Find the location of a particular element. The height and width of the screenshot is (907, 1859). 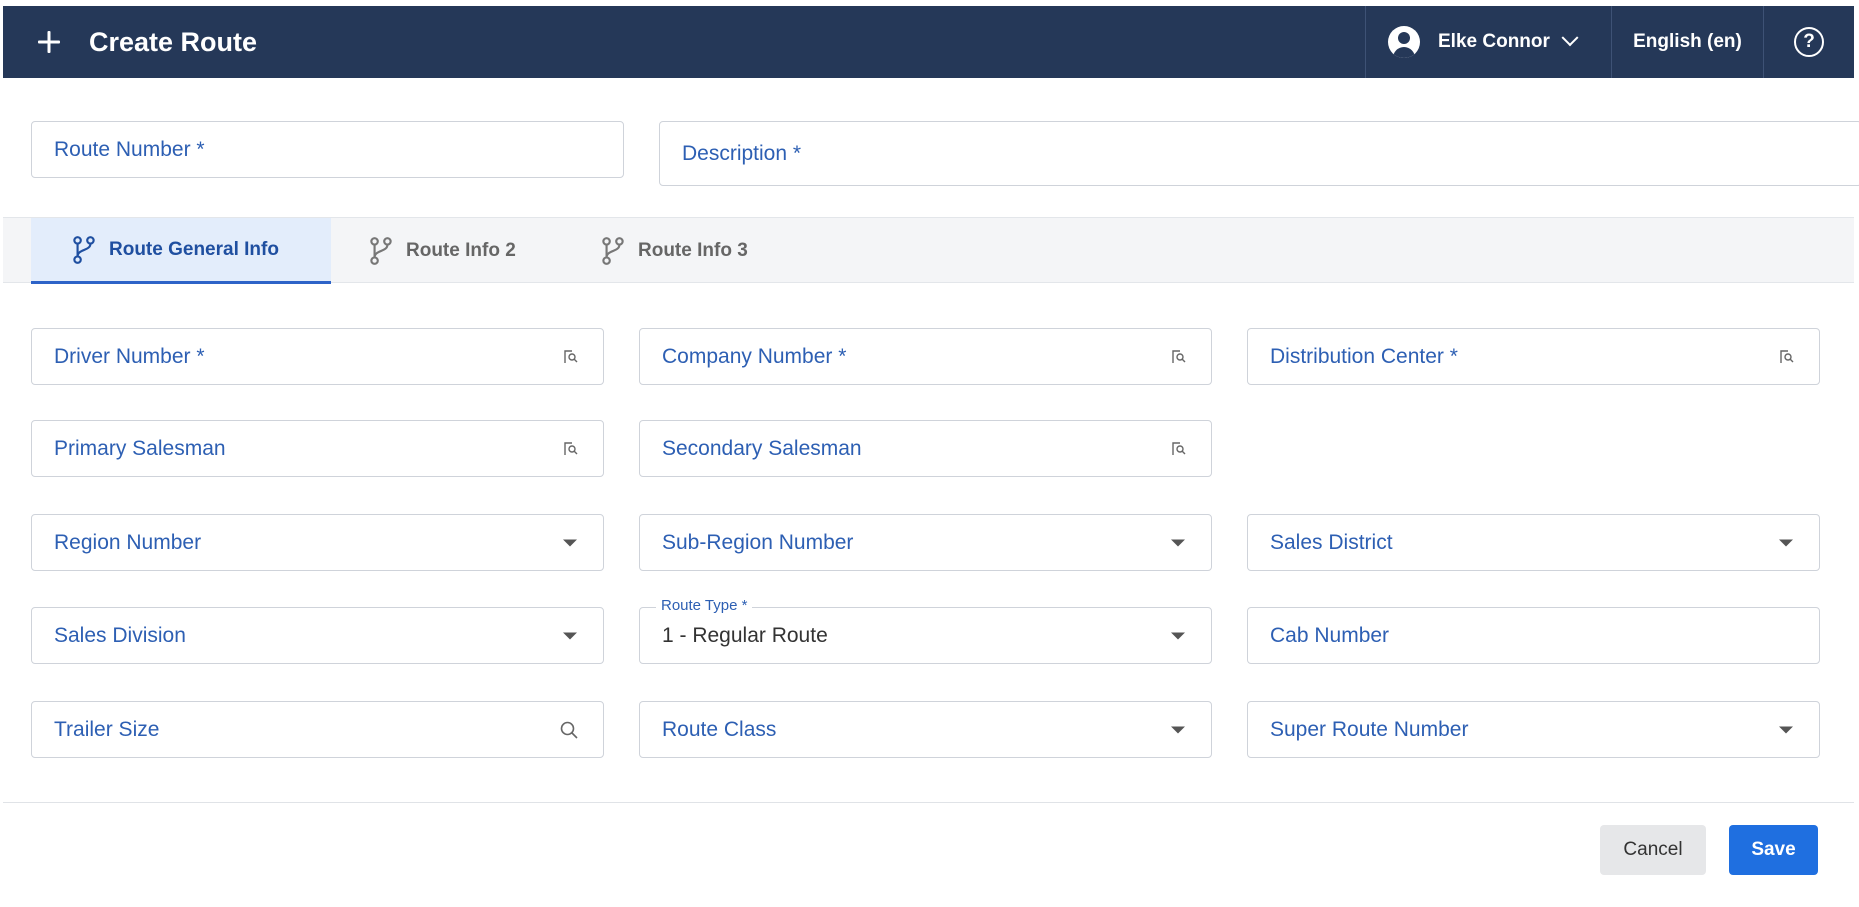

route-type-select: Route Type * 1 - Regular Route is located at coordinates (925, 630).